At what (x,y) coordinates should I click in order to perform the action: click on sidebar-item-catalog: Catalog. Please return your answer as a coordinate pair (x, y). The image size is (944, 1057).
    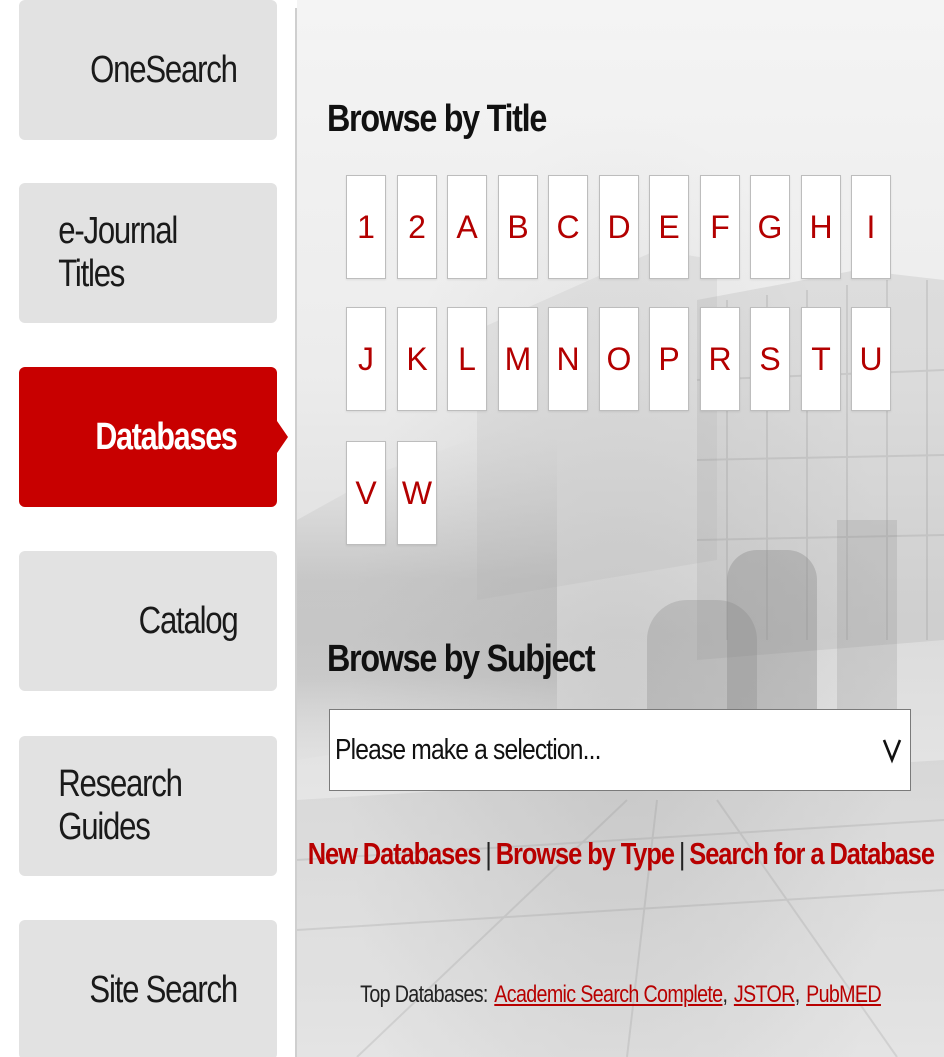
    Looking at the image, I should click on (148, 621).